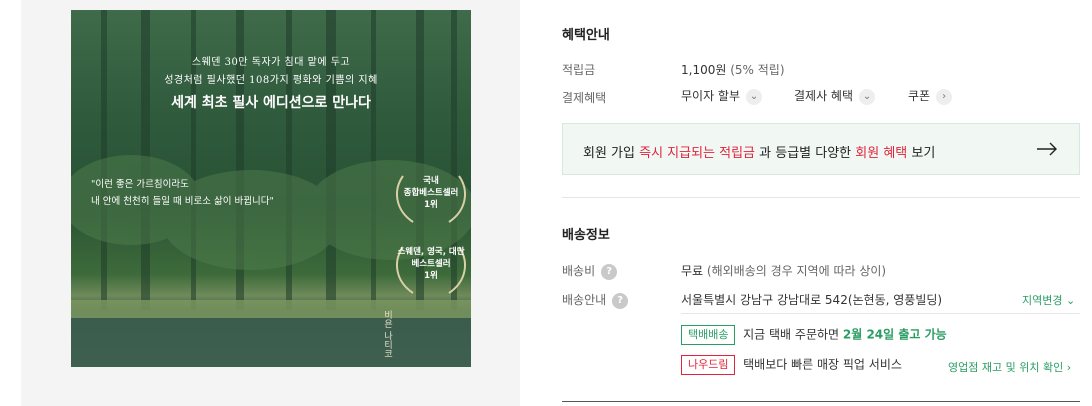 This screenshot has height=406, width=1092. I want to click on delivery-fee-label: 배송비?, so click(590, 271).